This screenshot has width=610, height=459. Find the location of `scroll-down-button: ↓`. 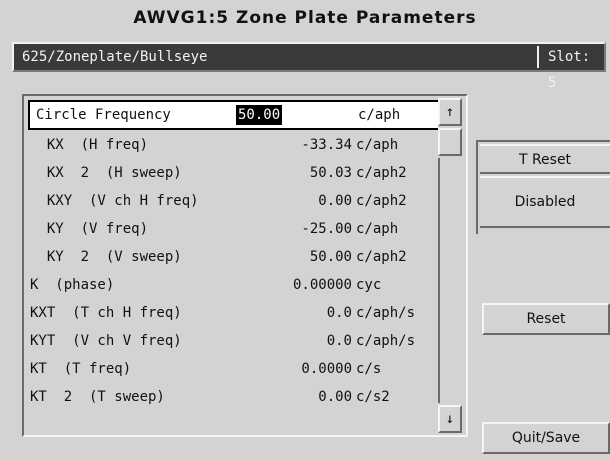

scroll-down-button: ↓ is located at coordinates (450, 419).